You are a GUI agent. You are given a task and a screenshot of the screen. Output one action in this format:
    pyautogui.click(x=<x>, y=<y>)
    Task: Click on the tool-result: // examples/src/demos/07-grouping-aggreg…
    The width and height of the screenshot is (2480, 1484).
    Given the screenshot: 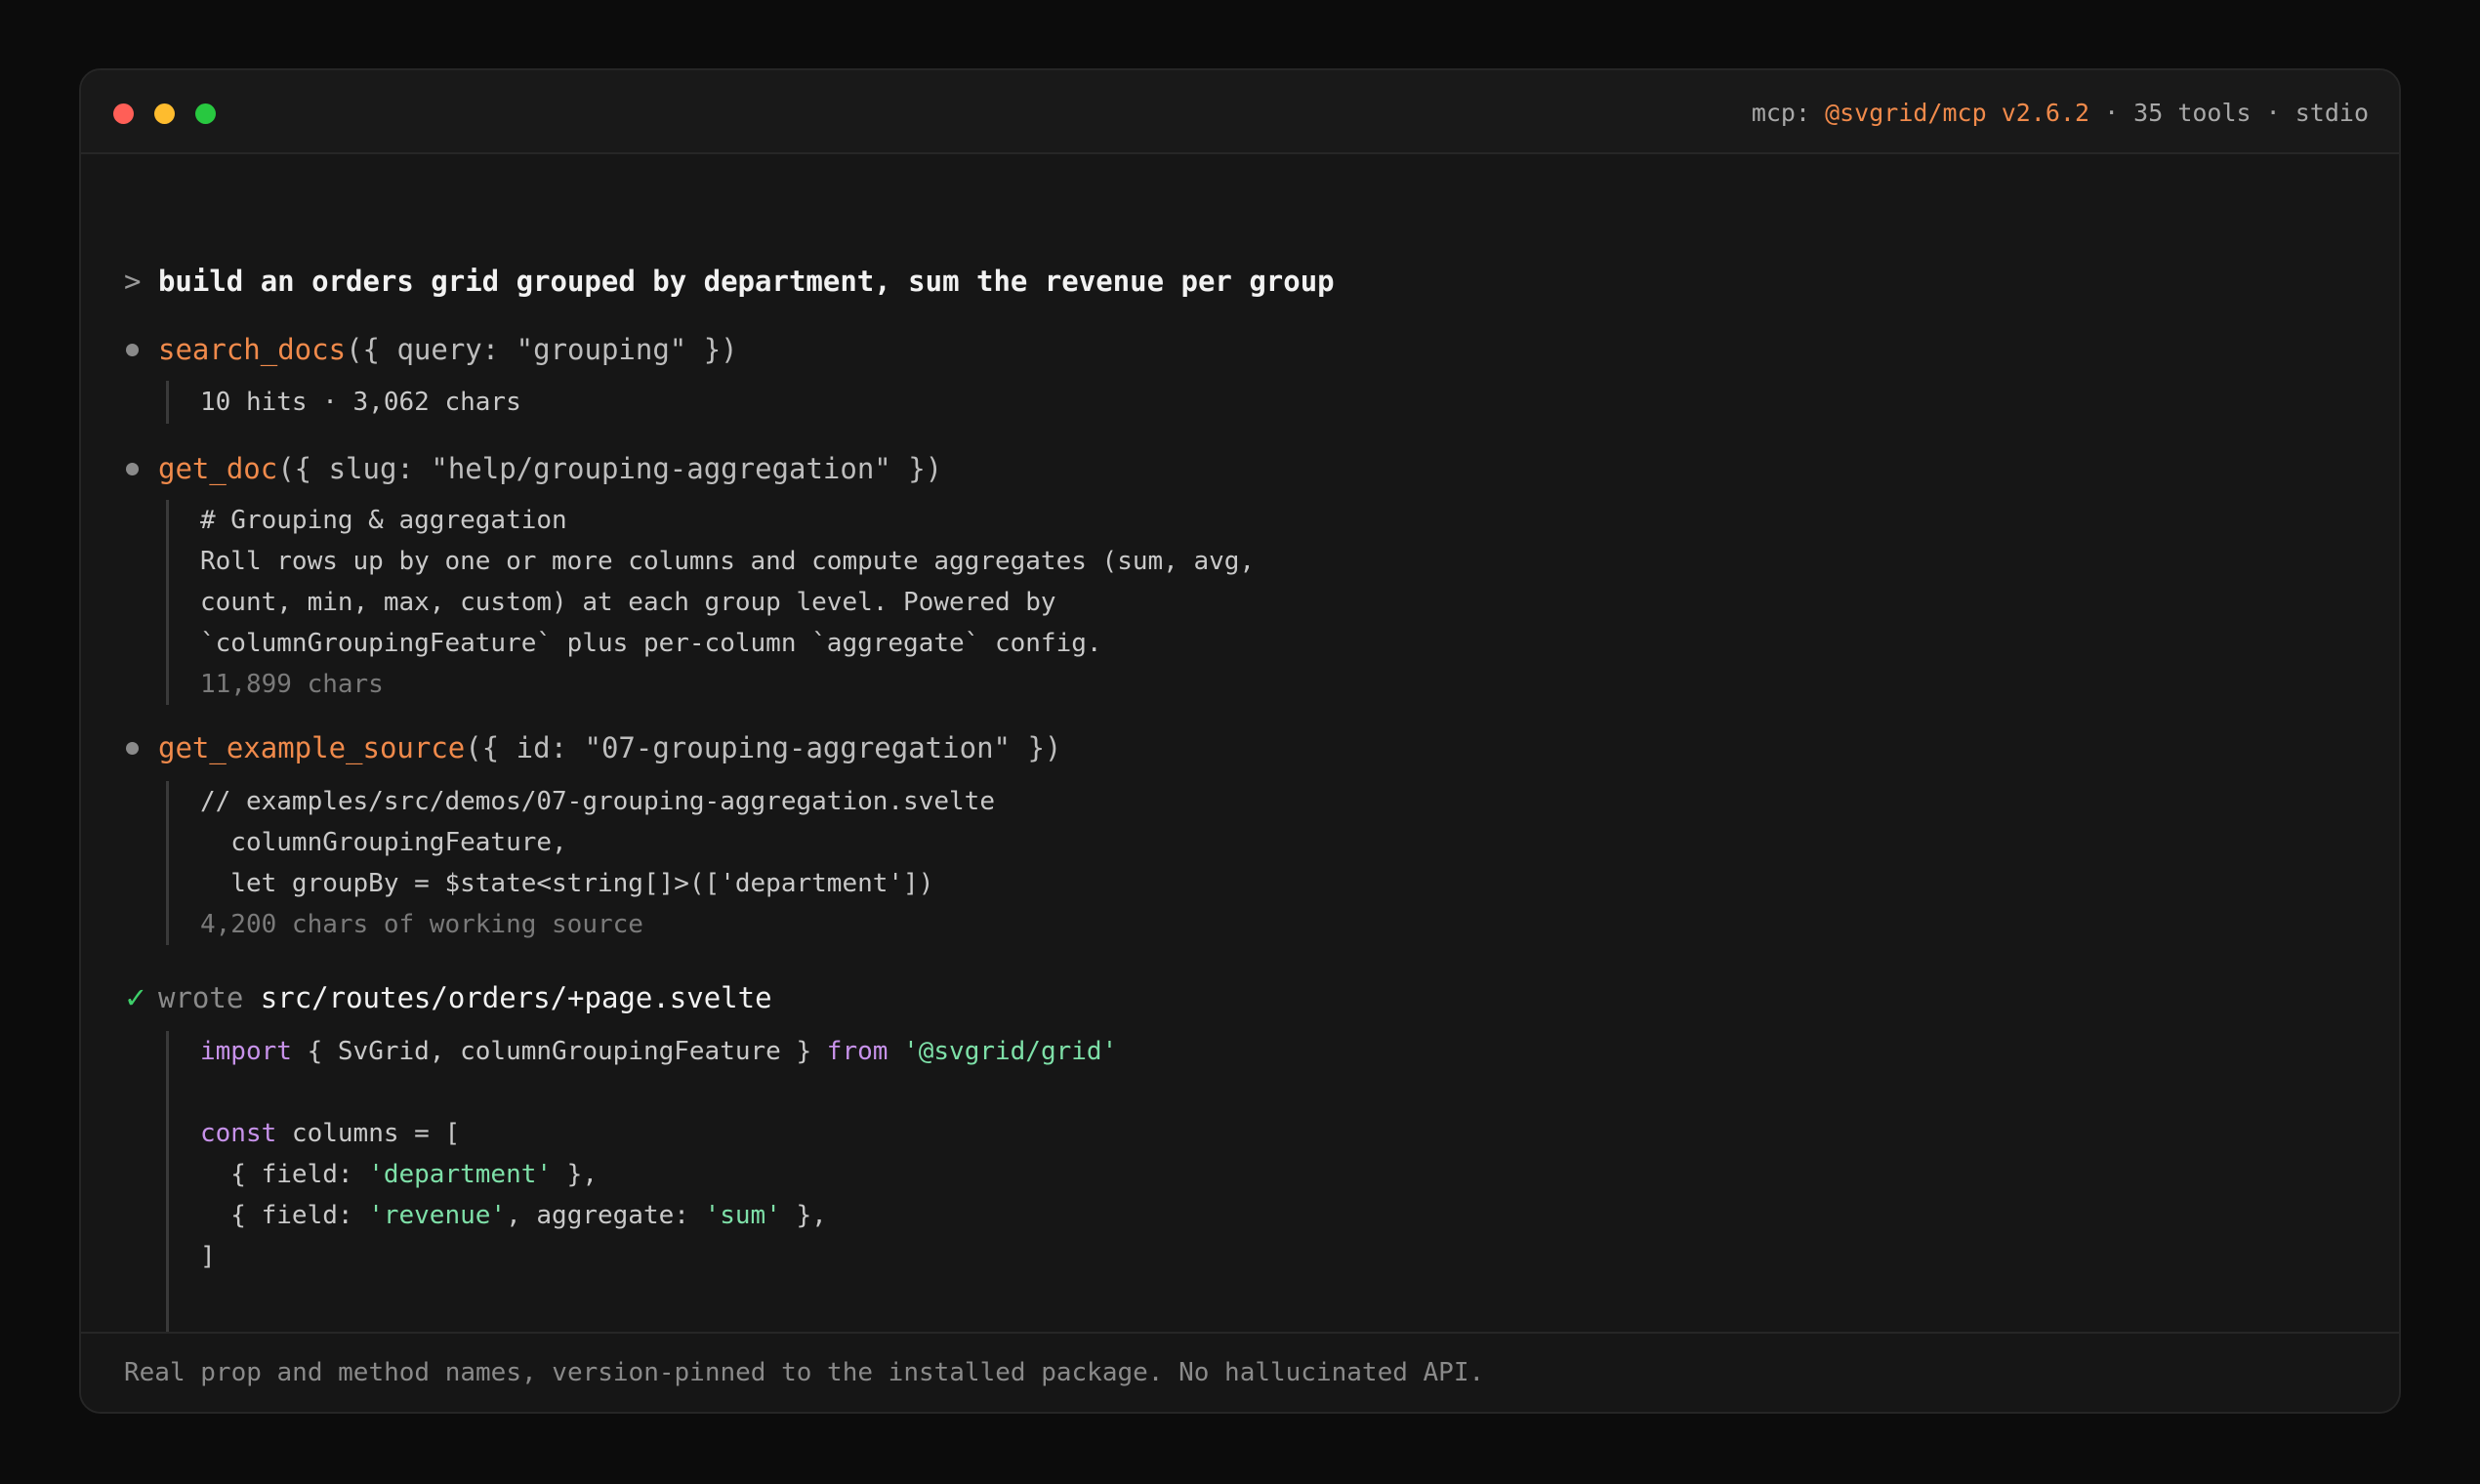 What is the action you would take?
    pyautogui.click(x=580, y=863)
    